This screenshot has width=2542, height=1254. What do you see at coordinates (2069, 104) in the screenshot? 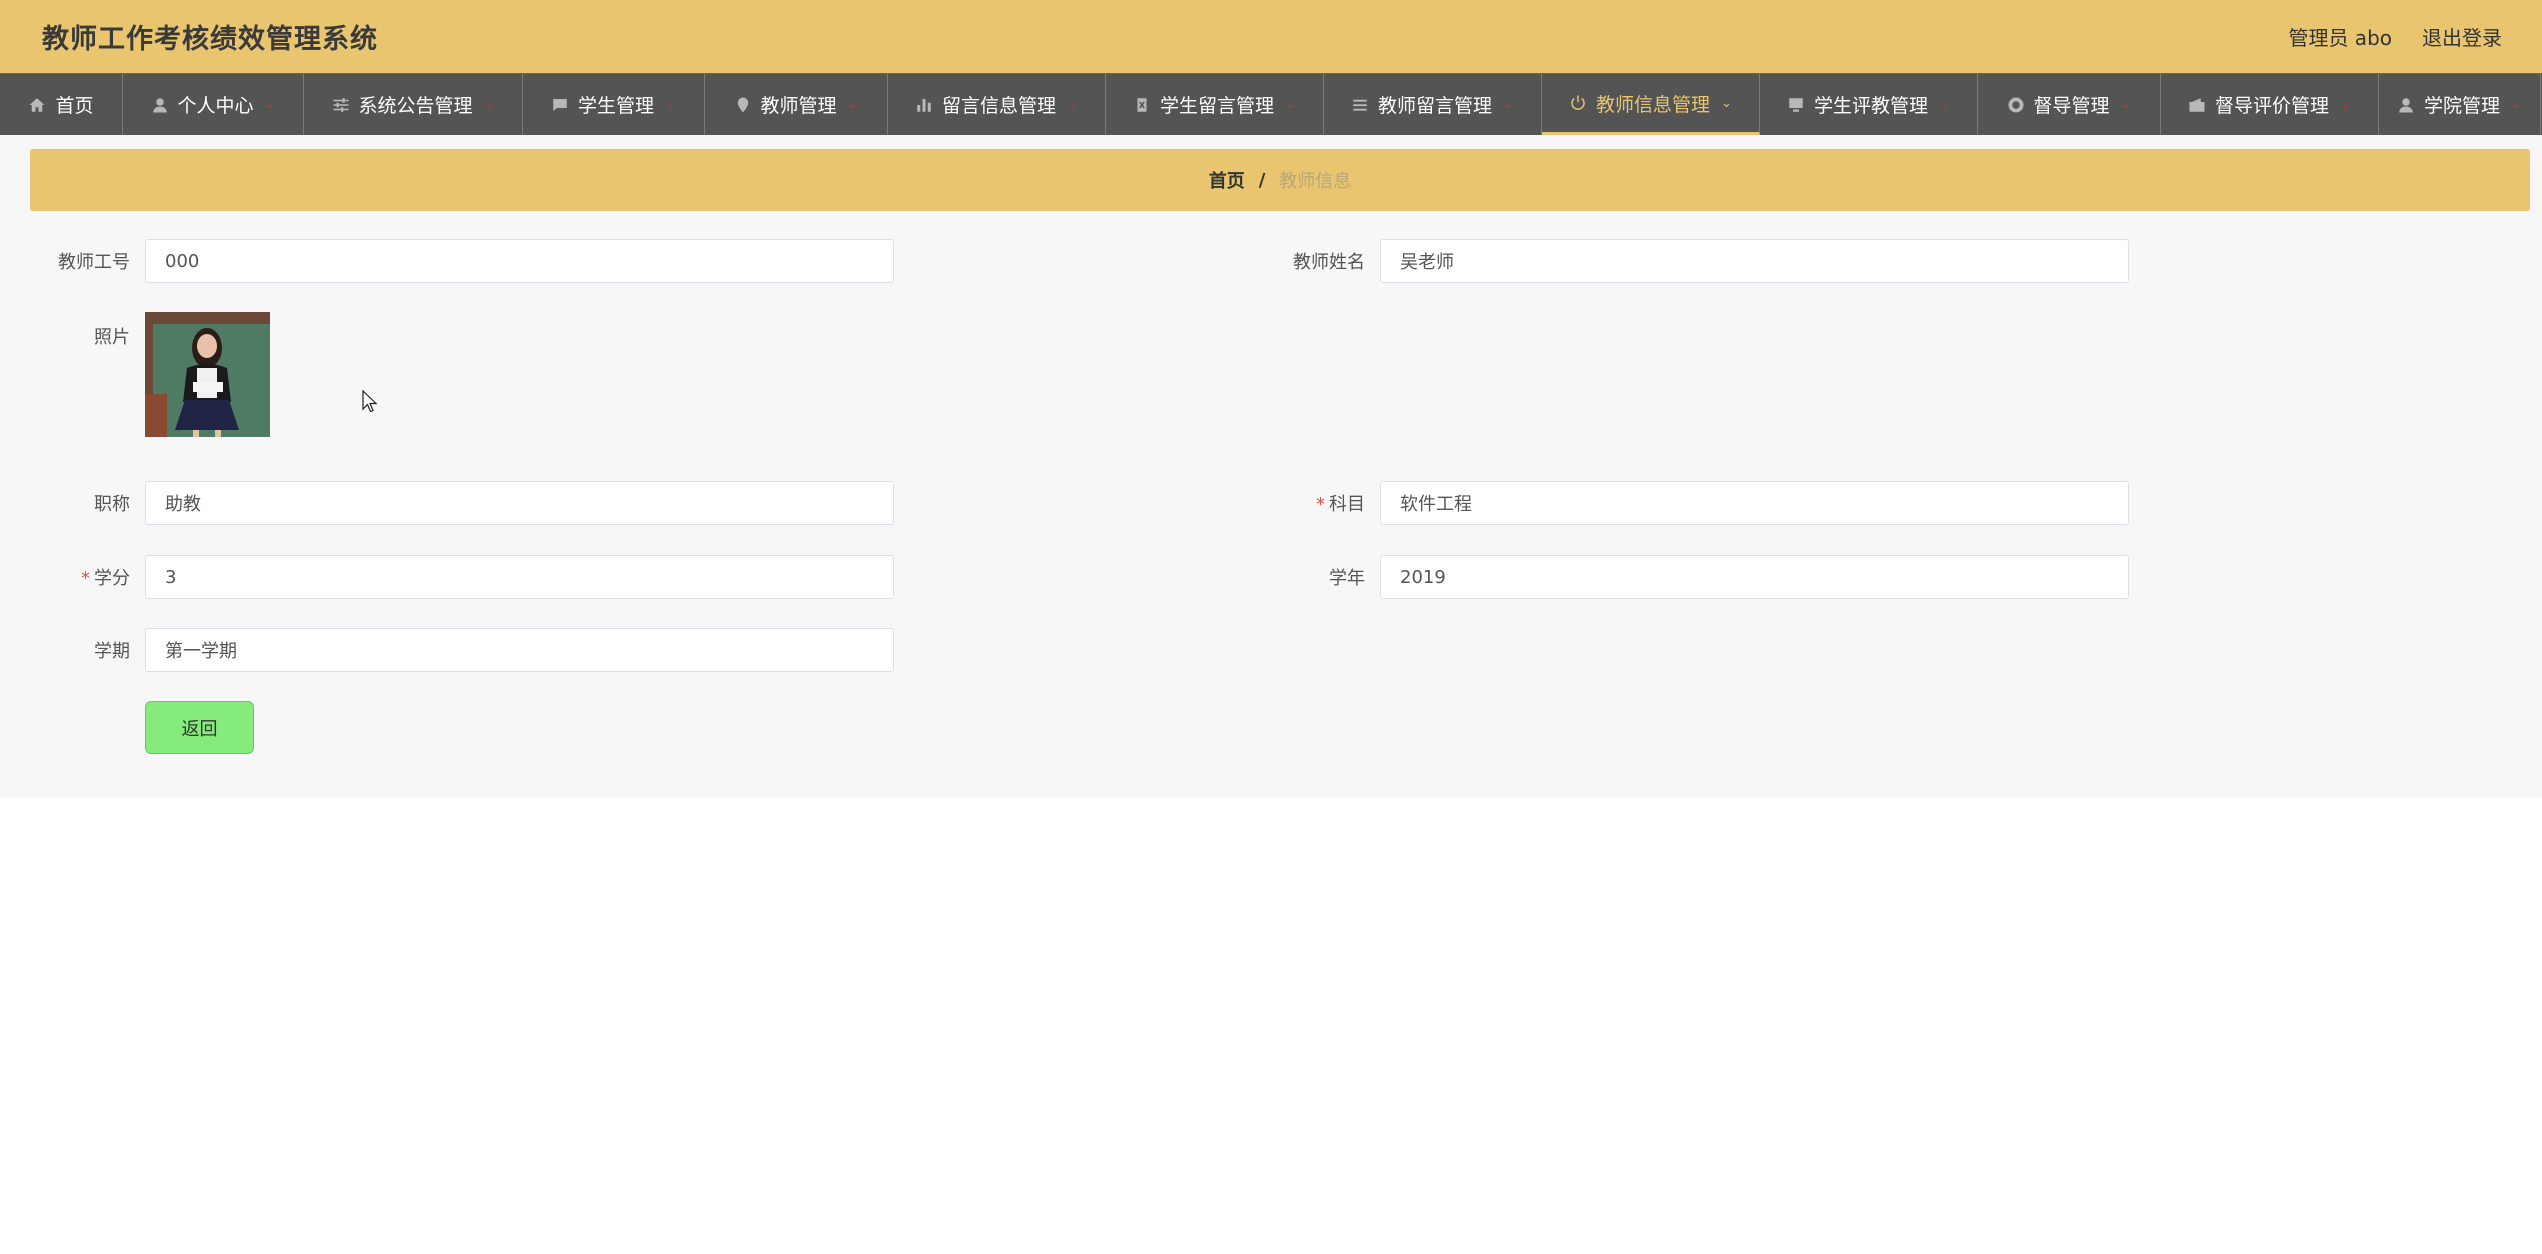
I see `nav-item-supervisors: 督导管理 ⌄` at bounding box center [2069, 104].